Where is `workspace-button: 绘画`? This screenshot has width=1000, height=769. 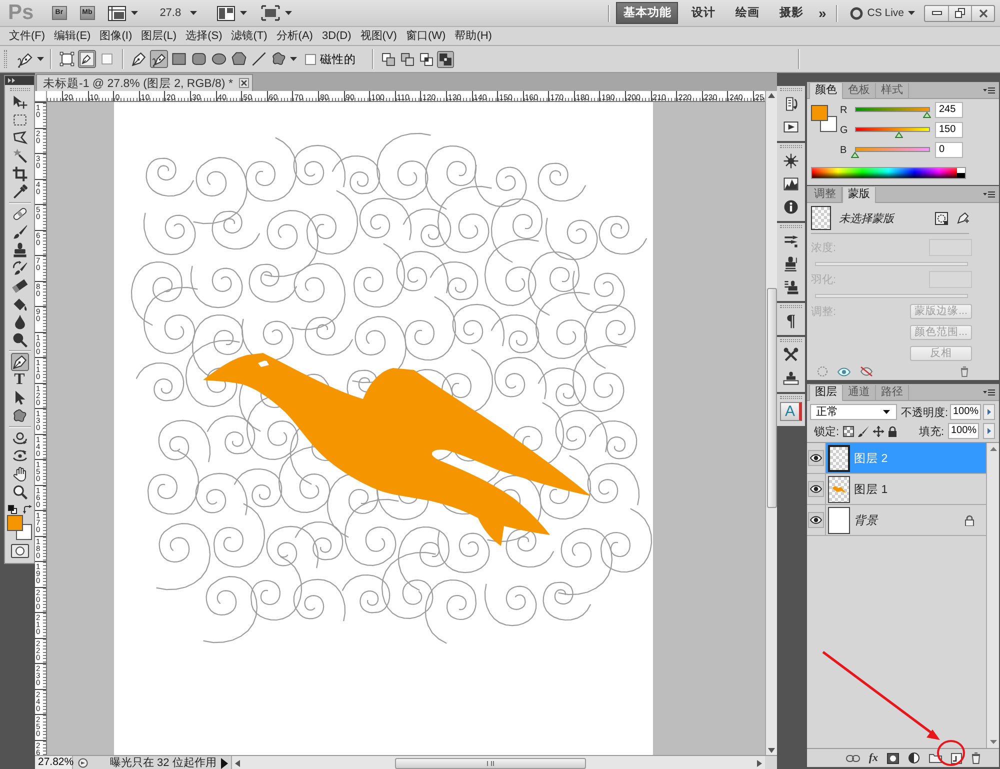 workspace-button: 绘画 is located at coordinates (747, 13).